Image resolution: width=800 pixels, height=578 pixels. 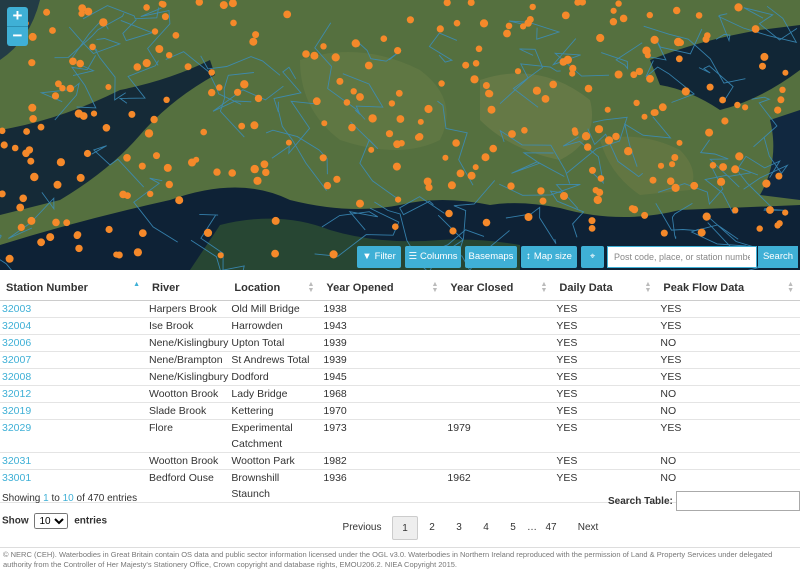 What do you see at coordinates (513, 528) in the screenshot?
I see `pagination-page-5: 5` at bounding box center [513, 528].